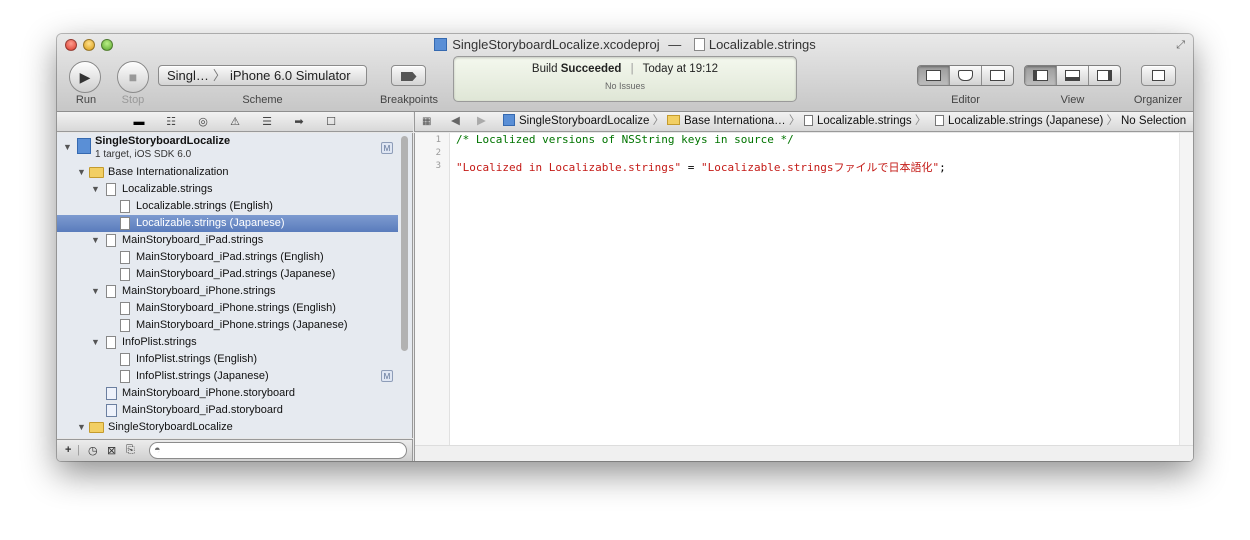  I want to click on assistant-editor-button, so click(965, 75).